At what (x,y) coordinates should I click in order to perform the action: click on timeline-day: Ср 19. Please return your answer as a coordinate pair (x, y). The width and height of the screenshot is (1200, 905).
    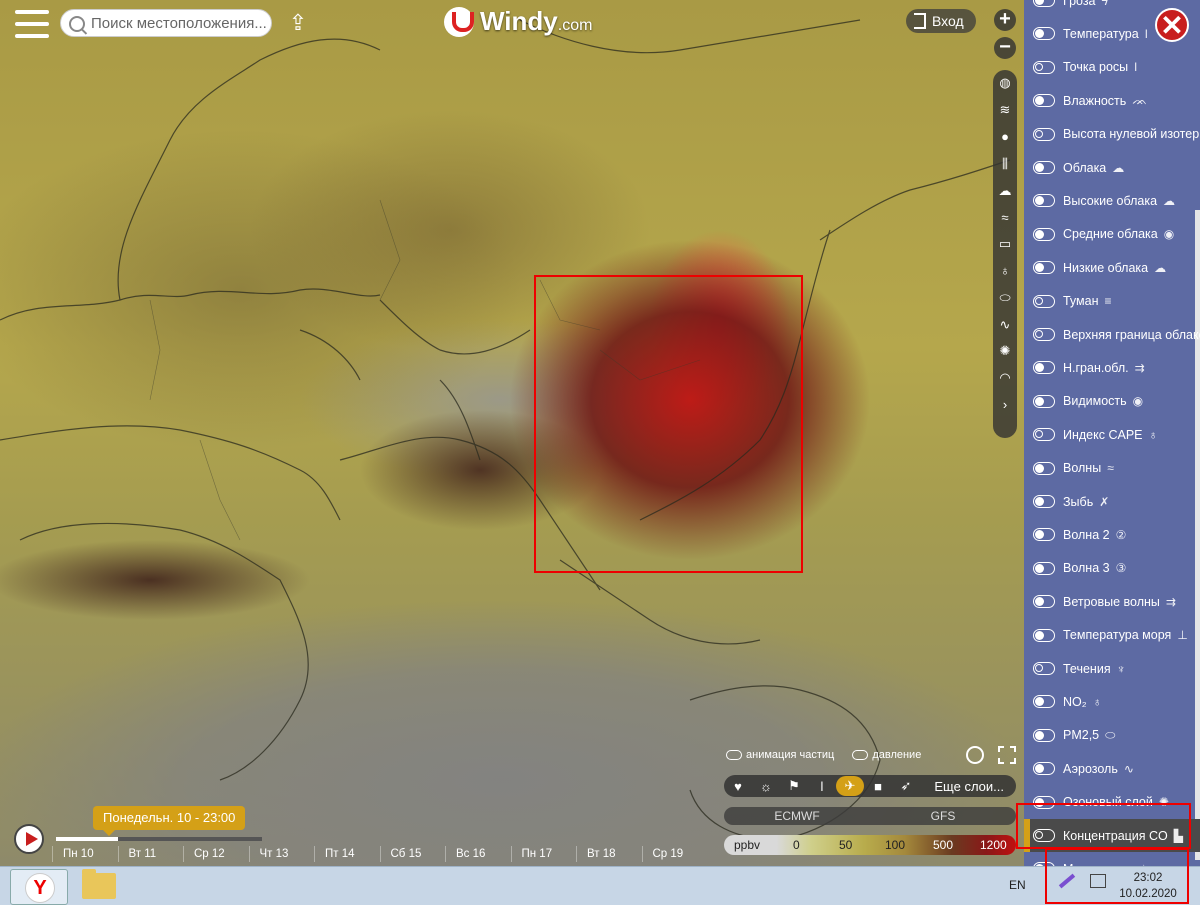
    Looking at the image, I should click on (677, 854).